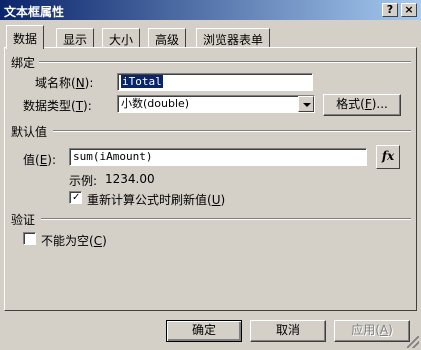 The width and height of the screenshot is (421, 350). What do you see at coordinates (83, 181) in the screenshot?
I see `example-label: 示例:` at bounding box center [83, 181].